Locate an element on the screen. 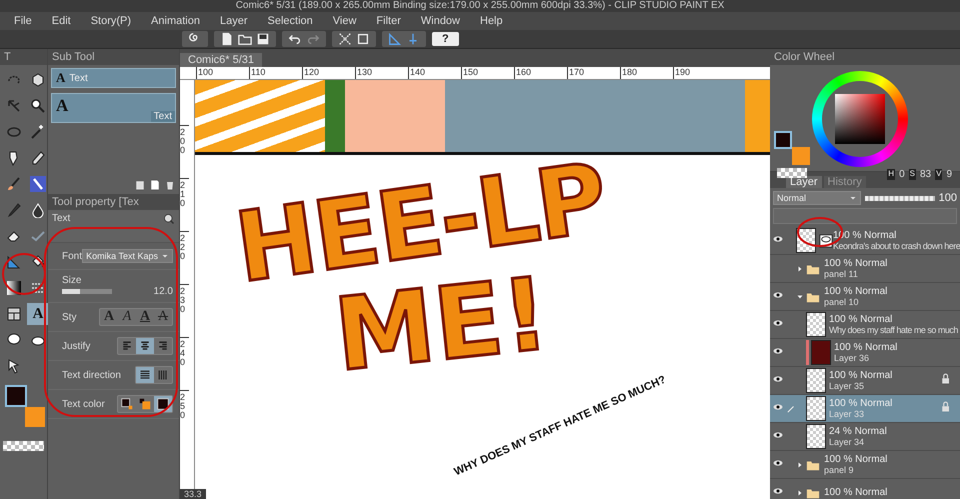 This screenshot has width=960, height=499. color-option-button is located at coordinates (163, 404).